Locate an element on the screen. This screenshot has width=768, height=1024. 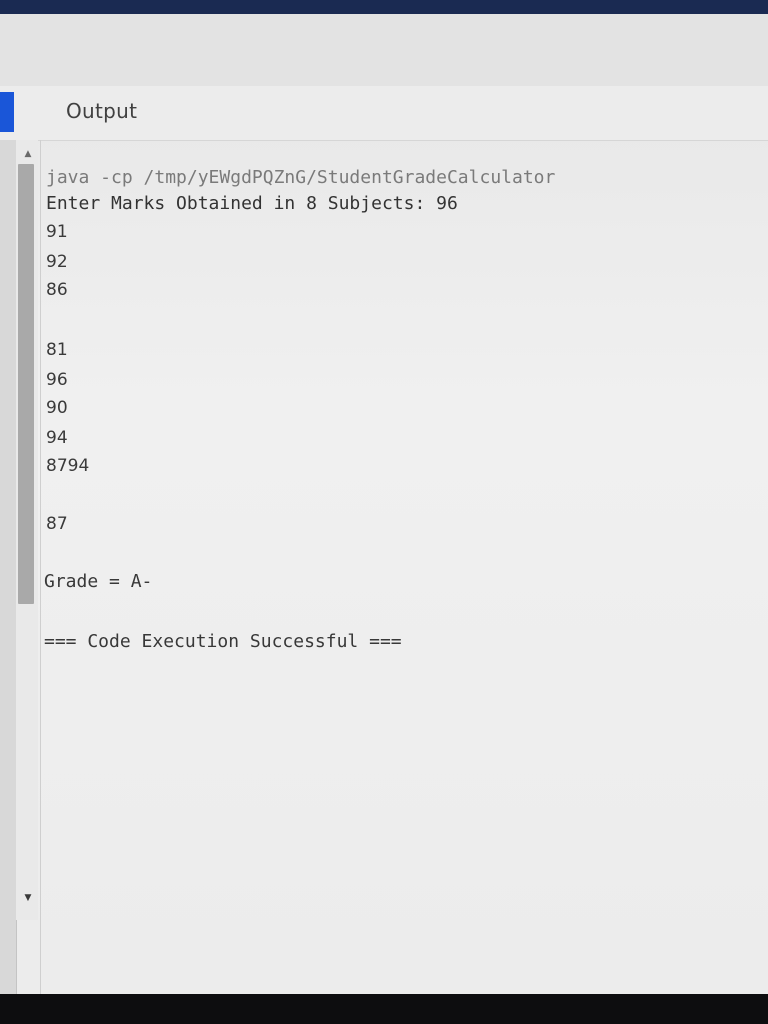
gutter-divider is located at coordinates (40, 567).